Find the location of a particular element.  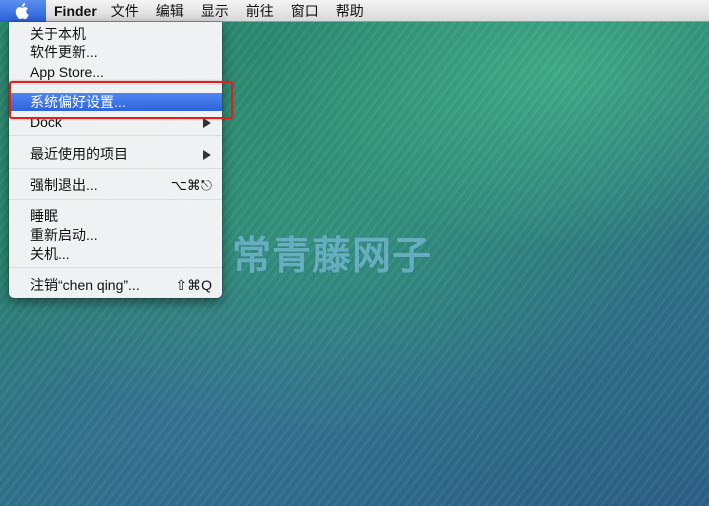

watermark-text: 常青藤网子 is located at coordinates (332, 256).